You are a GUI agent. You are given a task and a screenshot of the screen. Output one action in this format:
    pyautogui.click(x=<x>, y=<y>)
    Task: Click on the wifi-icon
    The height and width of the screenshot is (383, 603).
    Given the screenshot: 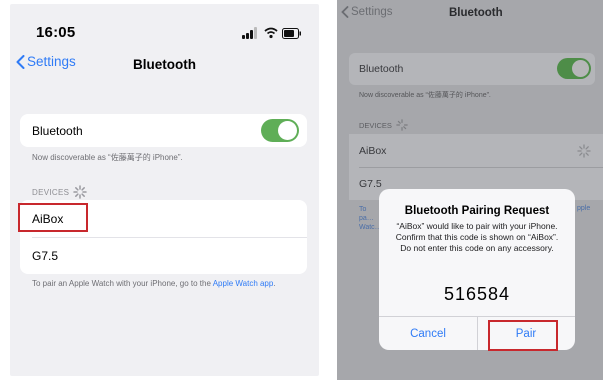 What is the action you would take?
    pyautogui.click(x=271, y=33)
    